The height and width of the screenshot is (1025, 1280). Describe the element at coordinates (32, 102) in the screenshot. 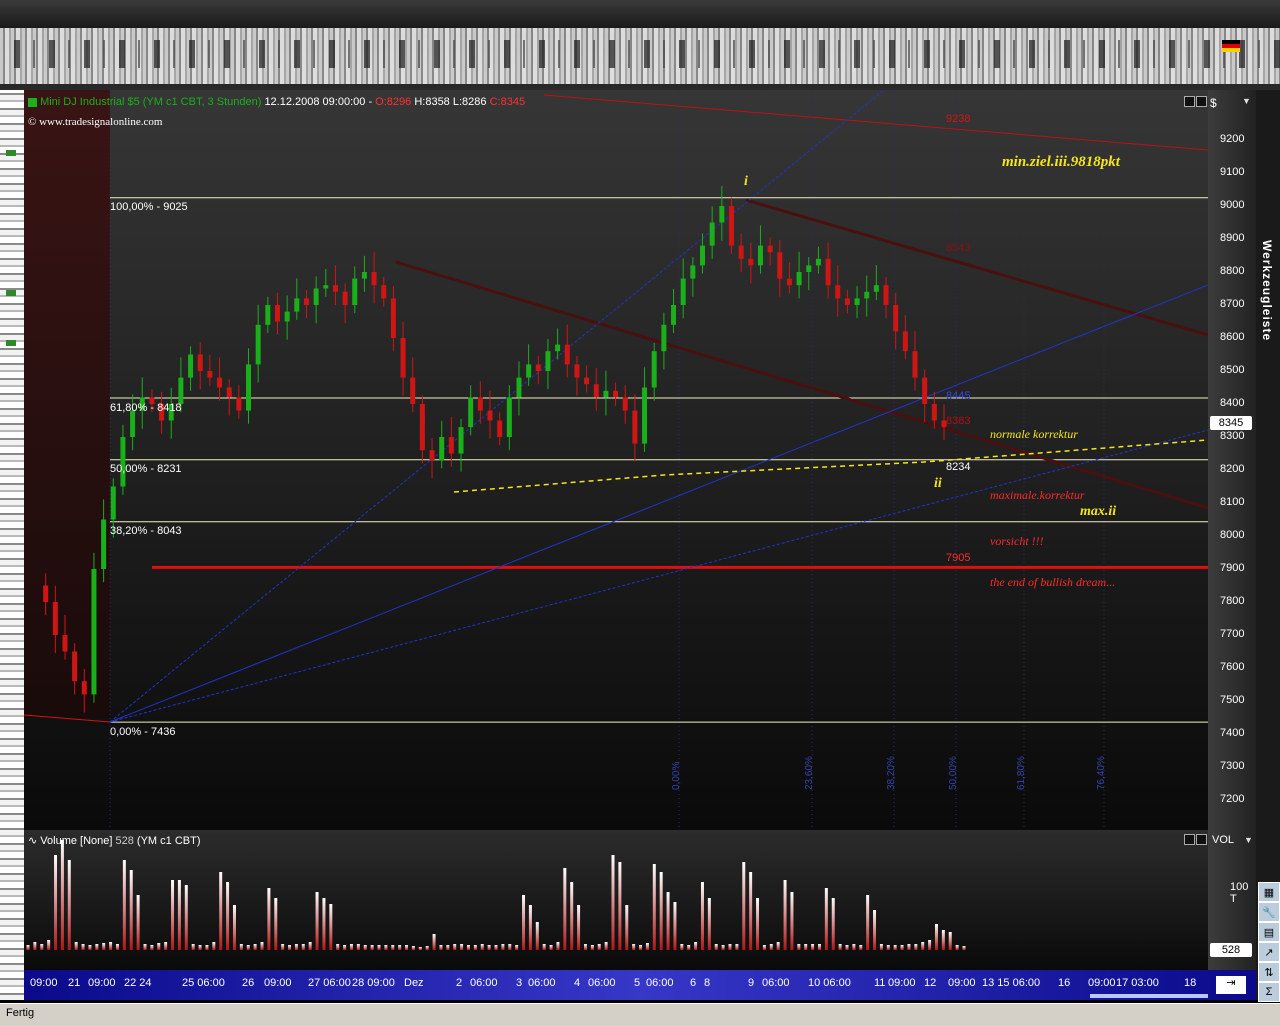

I see `series-color-swatch` at that location.